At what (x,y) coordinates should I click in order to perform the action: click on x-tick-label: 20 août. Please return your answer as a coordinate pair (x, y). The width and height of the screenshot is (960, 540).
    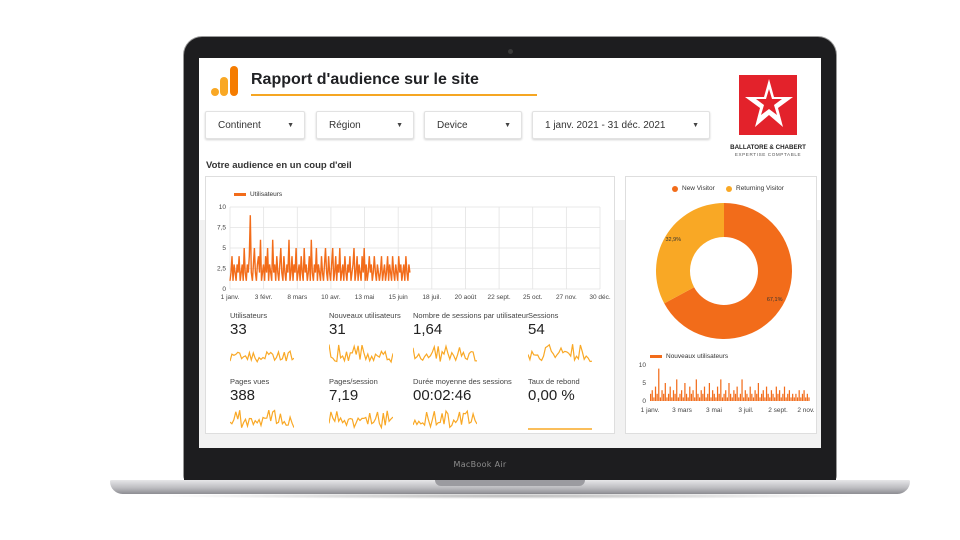
    Looking at the image, I should click on (466, 297).